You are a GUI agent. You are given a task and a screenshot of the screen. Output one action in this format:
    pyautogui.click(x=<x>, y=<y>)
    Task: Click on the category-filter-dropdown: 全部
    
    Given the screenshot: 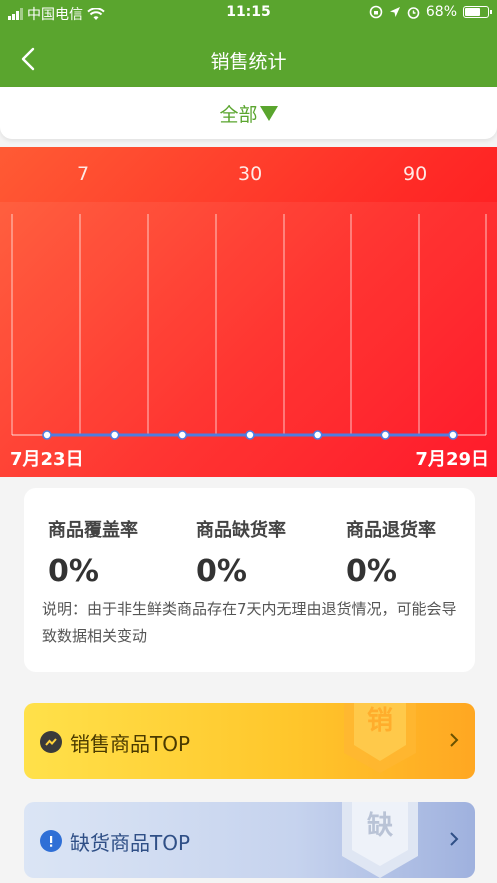 What is the action you would take?
    pyautogui.click(x=248, y=113)
    